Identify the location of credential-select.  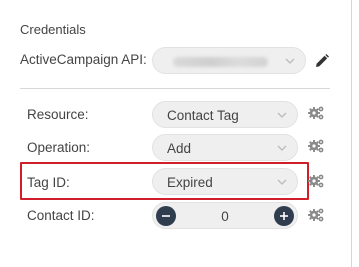
(229, 60).